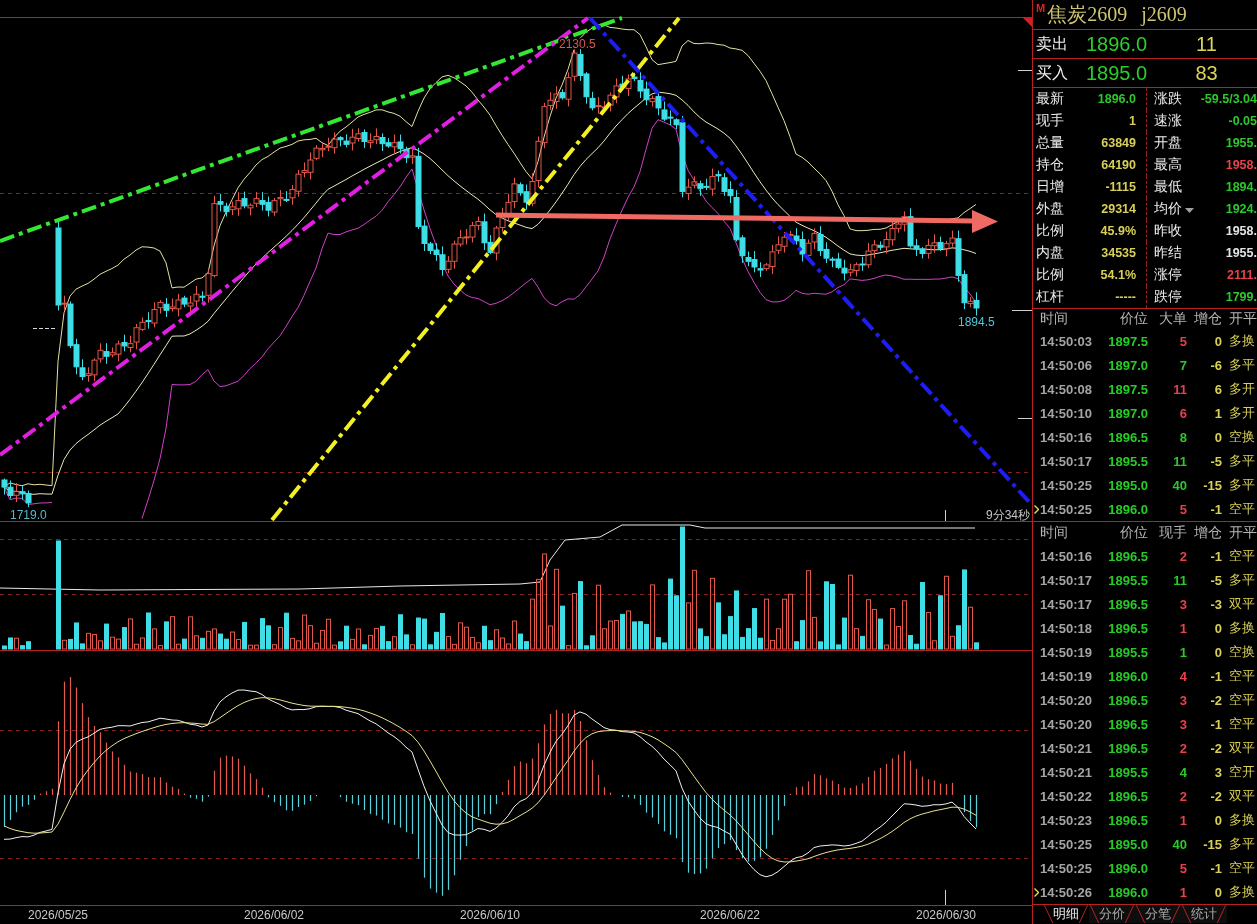 This screenshot has width=1257, height=924. Describe the element at coordinates (1127, 509) in the screenshot. I see `price-cell-text: 1896.0` at that location.